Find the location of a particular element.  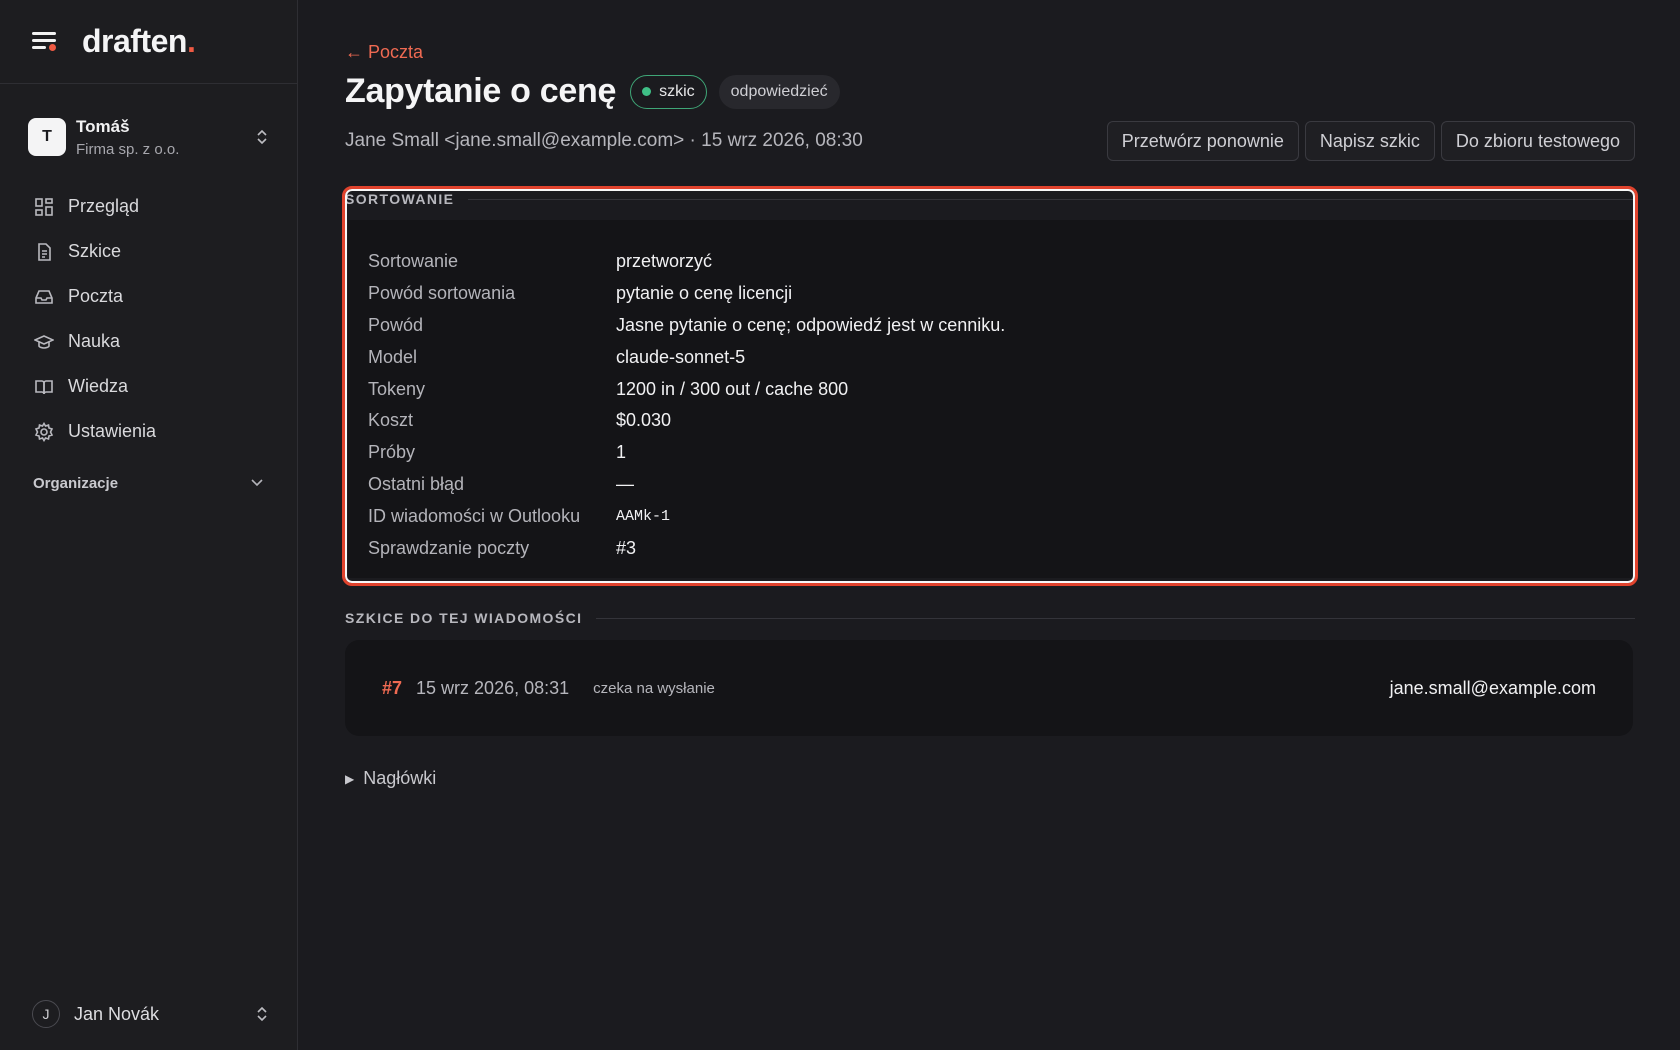

org-company: Firma sp. z o.o. is located at coordinates (128, 149).